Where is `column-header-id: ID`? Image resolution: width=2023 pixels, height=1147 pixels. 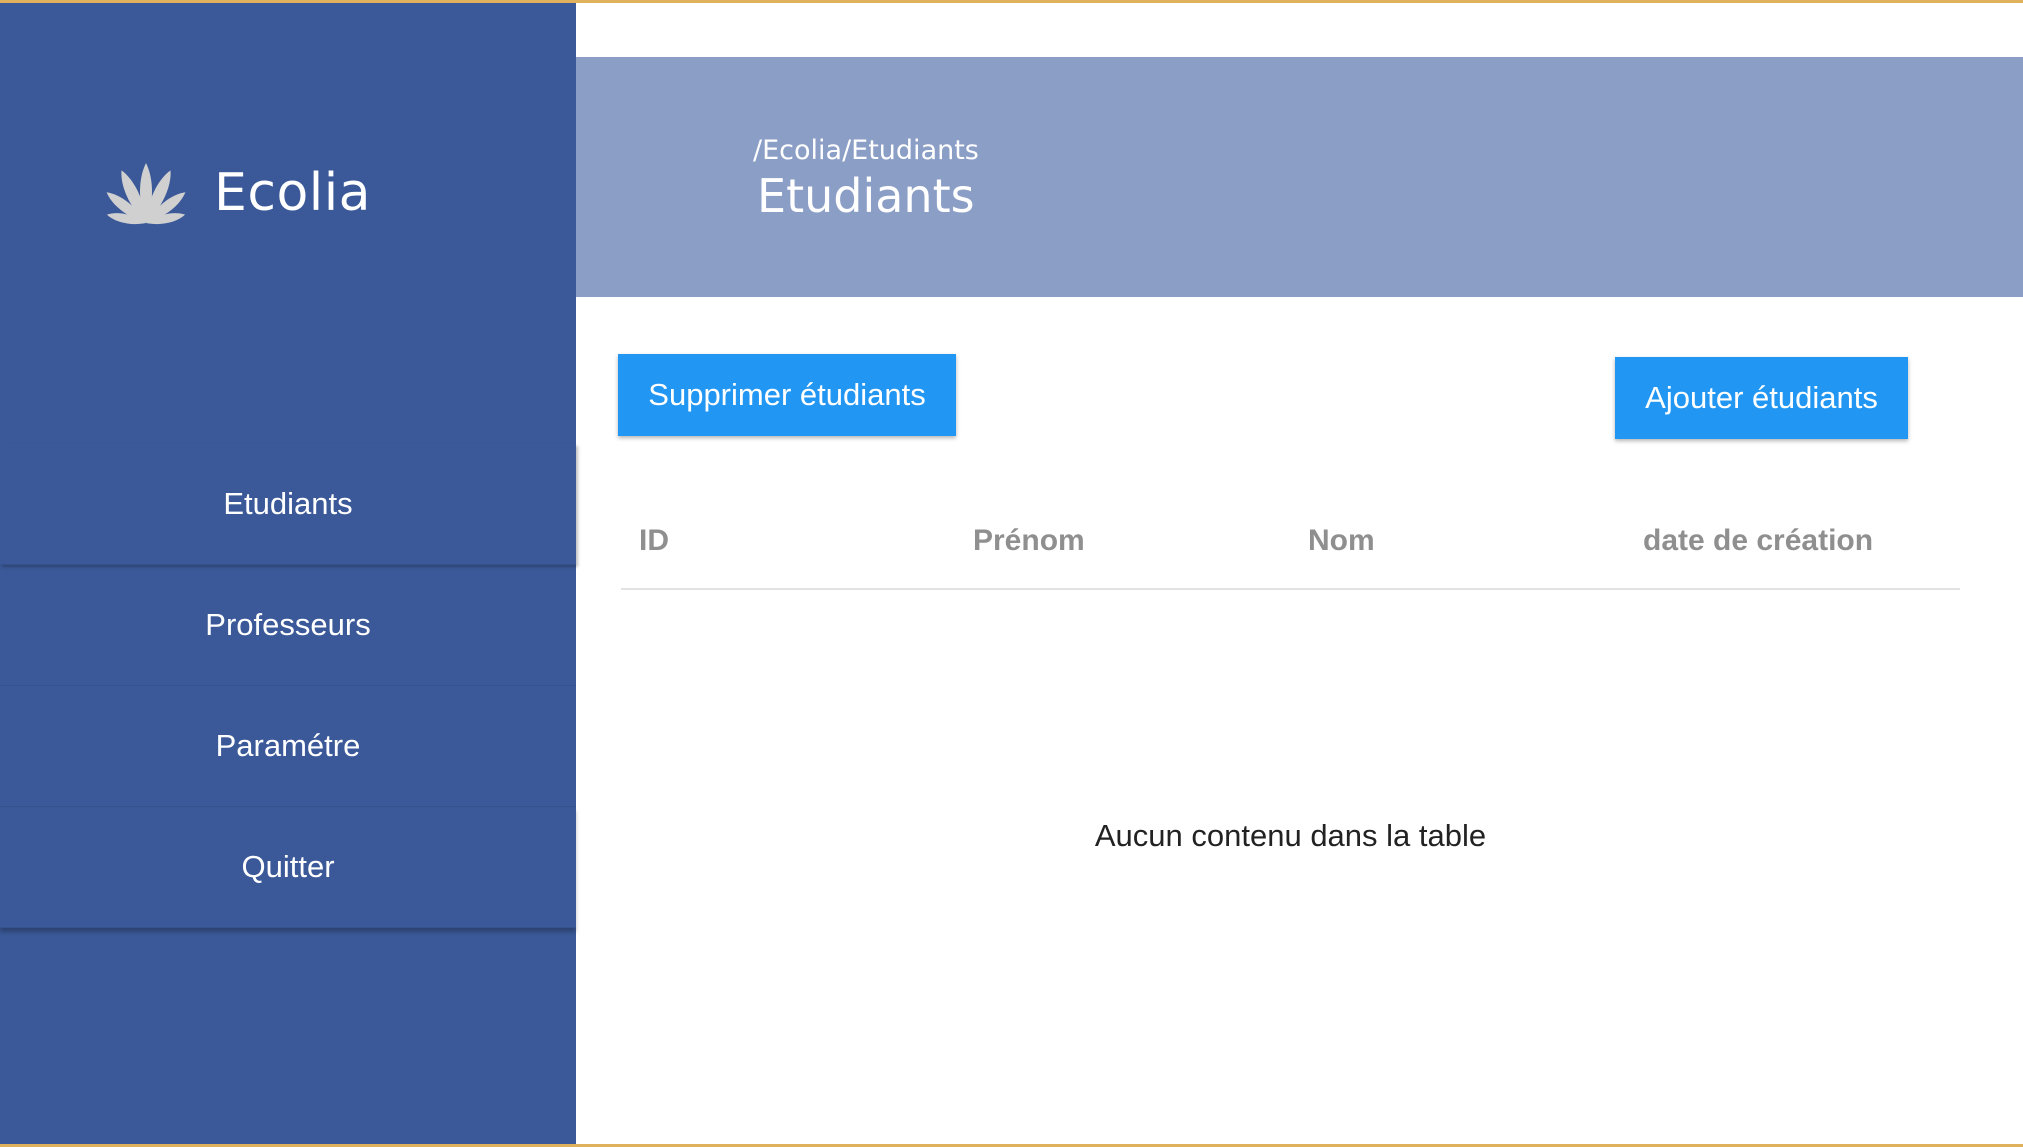
column-header-id: ID is located at coordinates (654, 541).